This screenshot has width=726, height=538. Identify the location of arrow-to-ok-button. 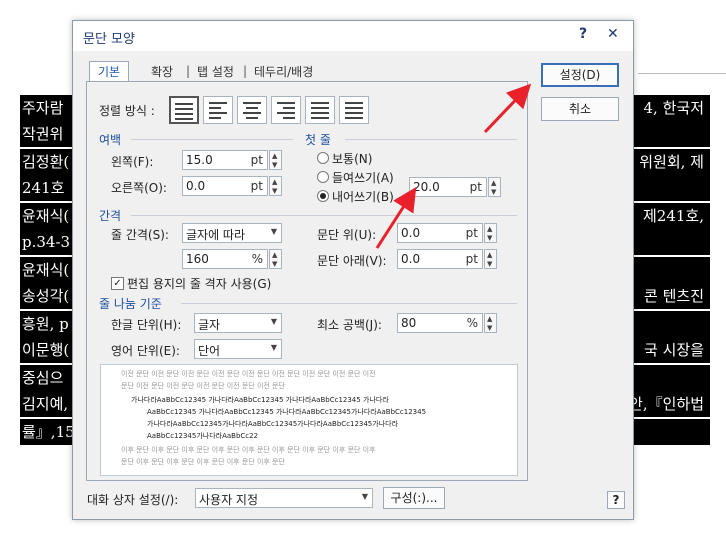
(507, 108).